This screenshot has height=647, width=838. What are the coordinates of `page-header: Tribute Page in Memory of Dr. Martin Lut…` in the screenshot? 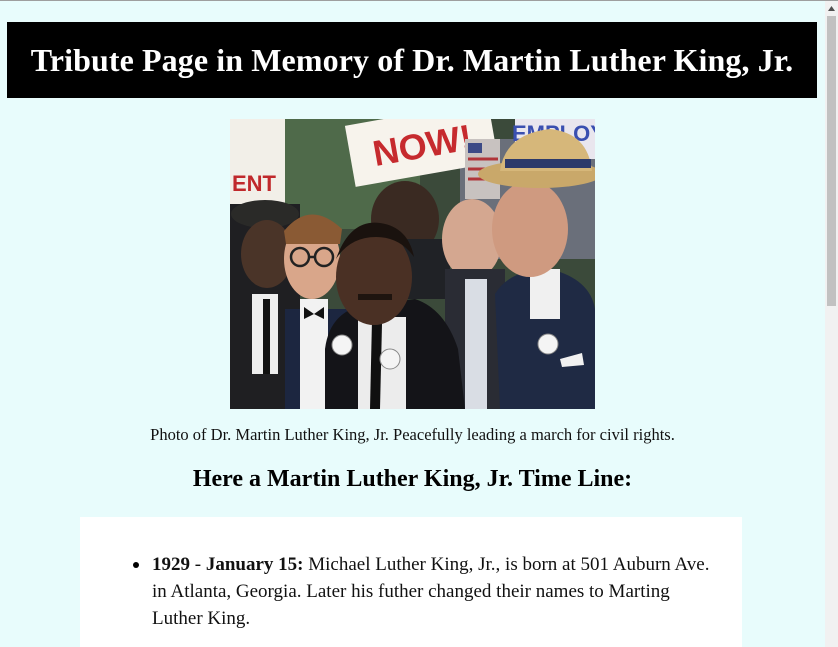 It's located at (412, 60).